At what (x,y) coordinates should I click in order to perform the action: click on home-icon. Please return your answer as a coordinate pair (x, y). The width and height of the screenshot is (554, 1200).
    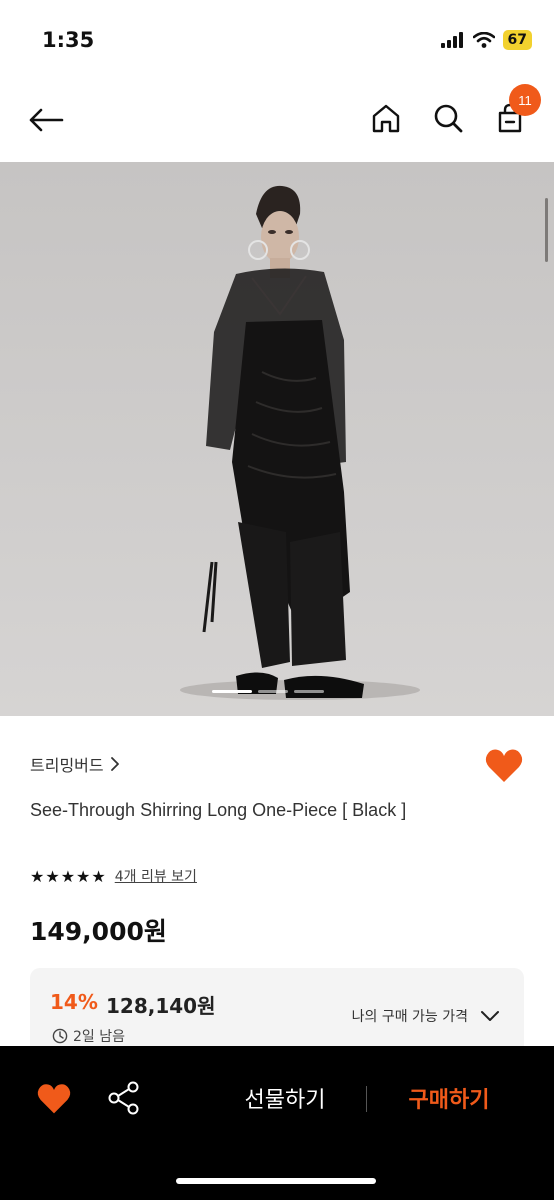
    Looking at the image, I should click on (386, 118).